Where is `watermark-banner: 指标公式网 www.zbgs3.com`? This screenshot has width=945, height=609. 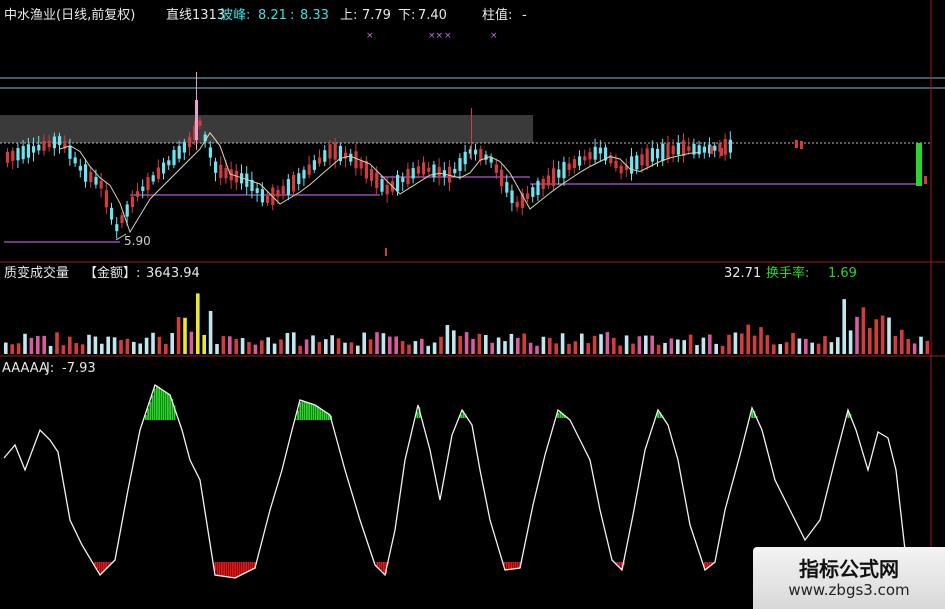
watermark-banner: 指标公式网 www.zbgs3.com is located at coordinates (849, 578).